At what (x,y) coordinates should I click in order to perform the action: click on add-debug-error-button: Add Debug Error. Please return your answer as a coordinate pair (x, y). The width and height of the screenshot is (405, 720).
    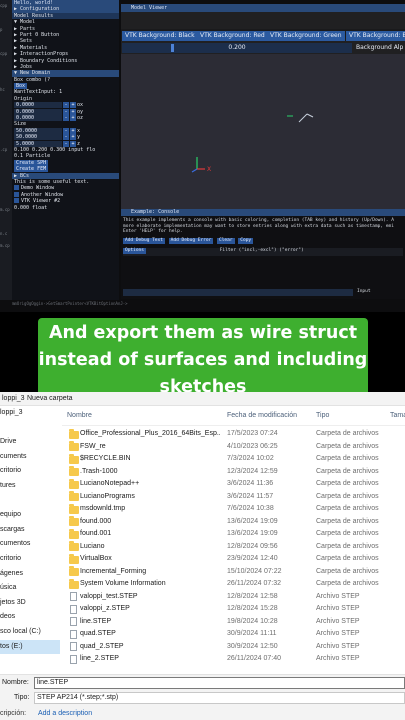
    Looking at the image, I should click on (191, 241).